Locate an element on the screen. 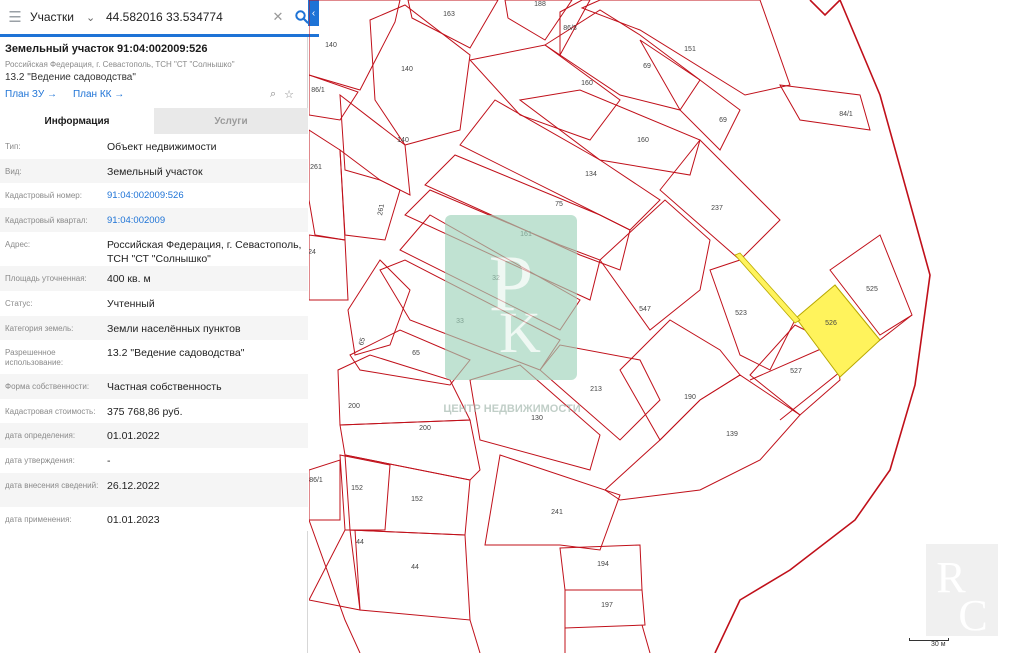 This screenshot has width=1023, height=653. property-row: Кадастровая стоимость: 375 768,86 руб. is located at coordinates (154, 411).